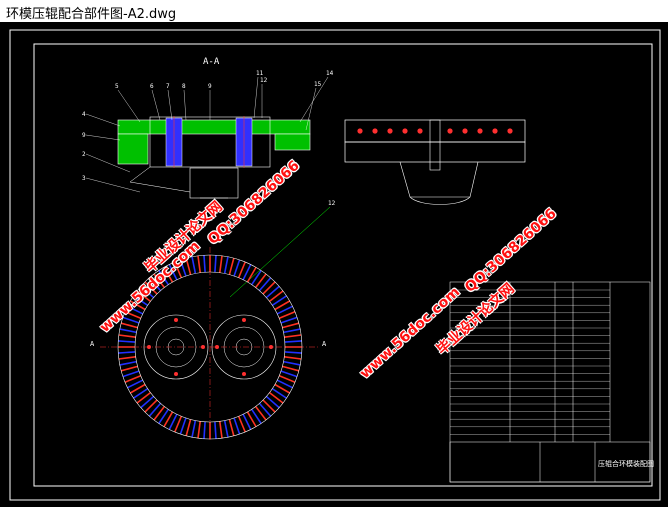 The image size is (668, 511). Describe the element at coordinates (152, 86) in the screenshot. I see `svg-text: 6` at that location.